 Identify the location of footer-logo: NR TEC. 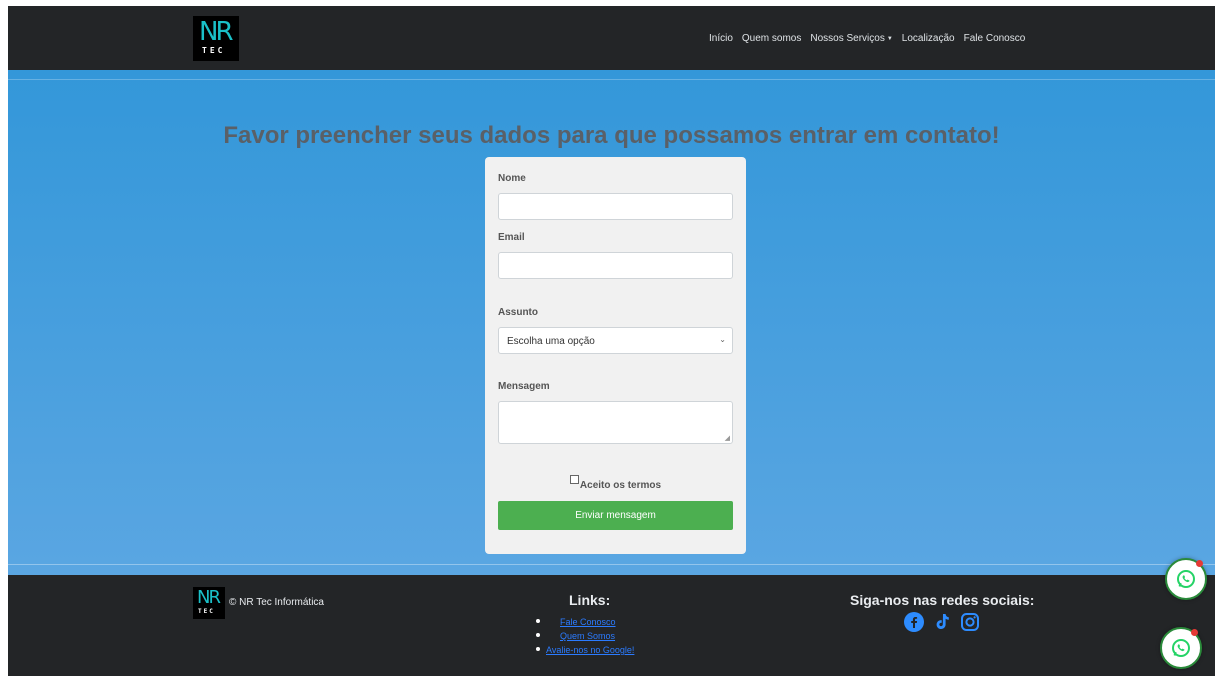
(209, 603).